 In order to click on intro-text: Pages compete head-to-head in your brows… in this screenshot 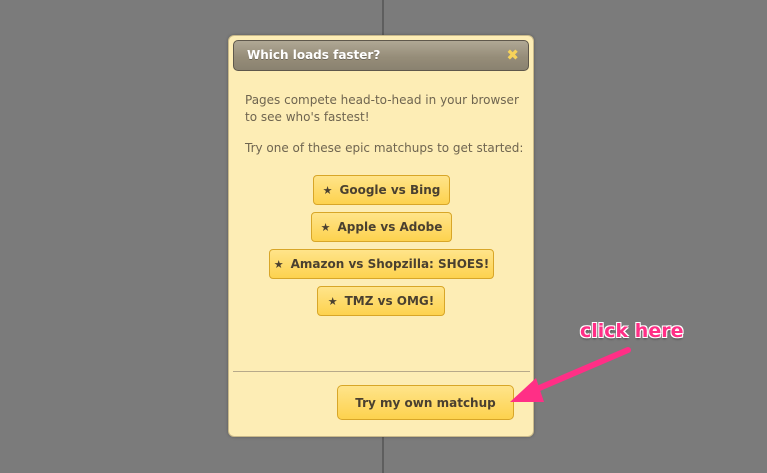, I will do `click(382, 108)`.